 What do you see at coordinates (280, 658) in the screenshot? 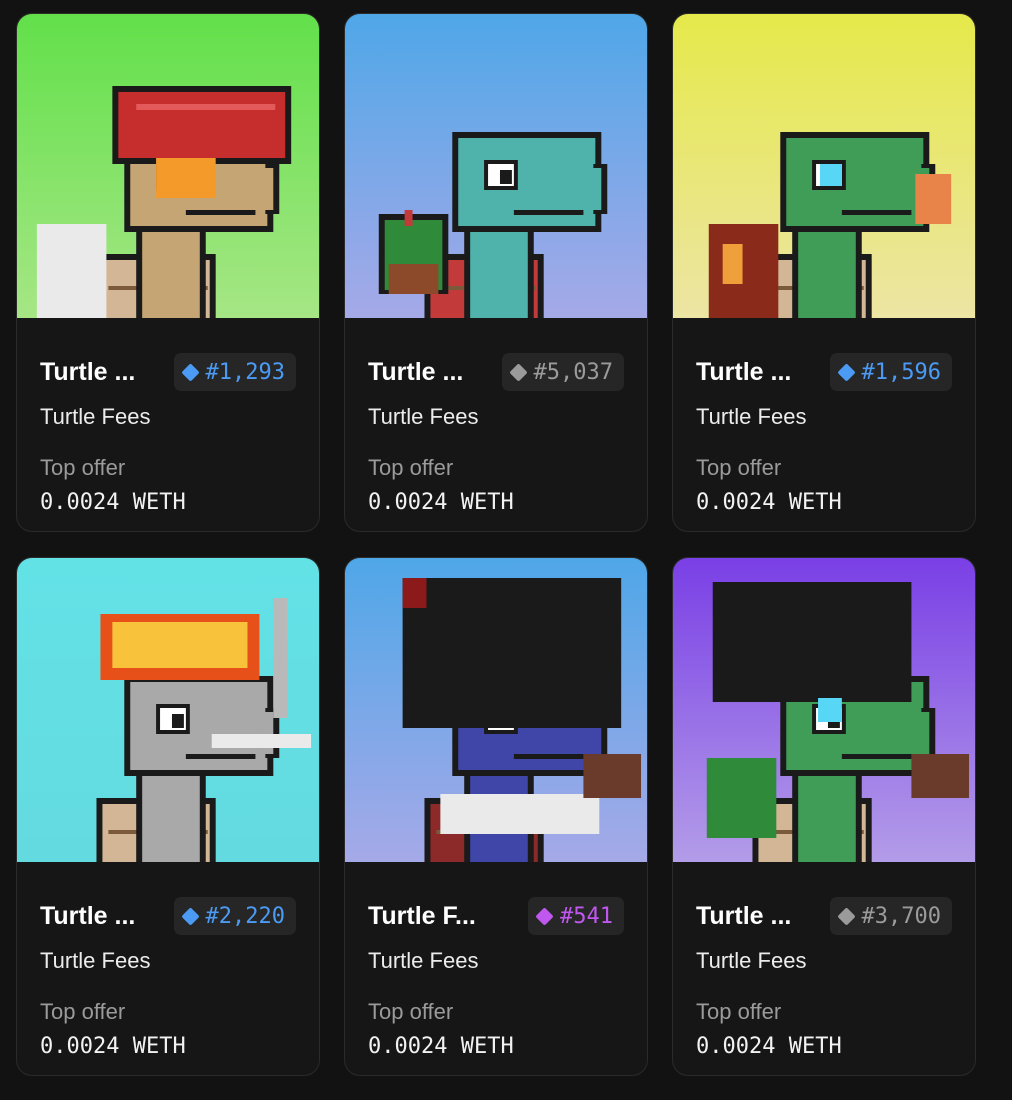
I see `smoke` at bounding box center [280, 658].